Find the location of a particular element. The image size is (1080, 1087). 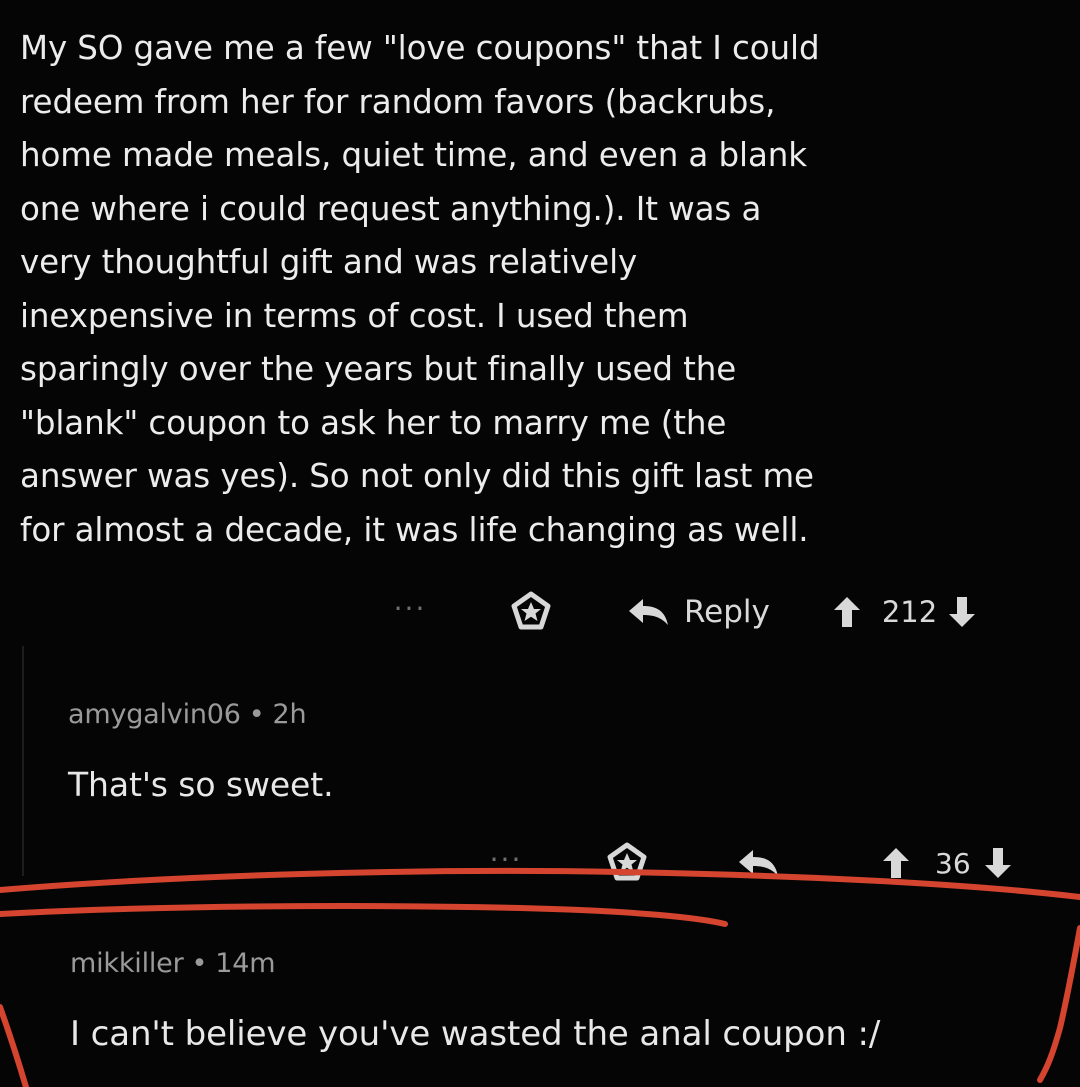

reply-label: Reply is located at coordinates (727, 612).